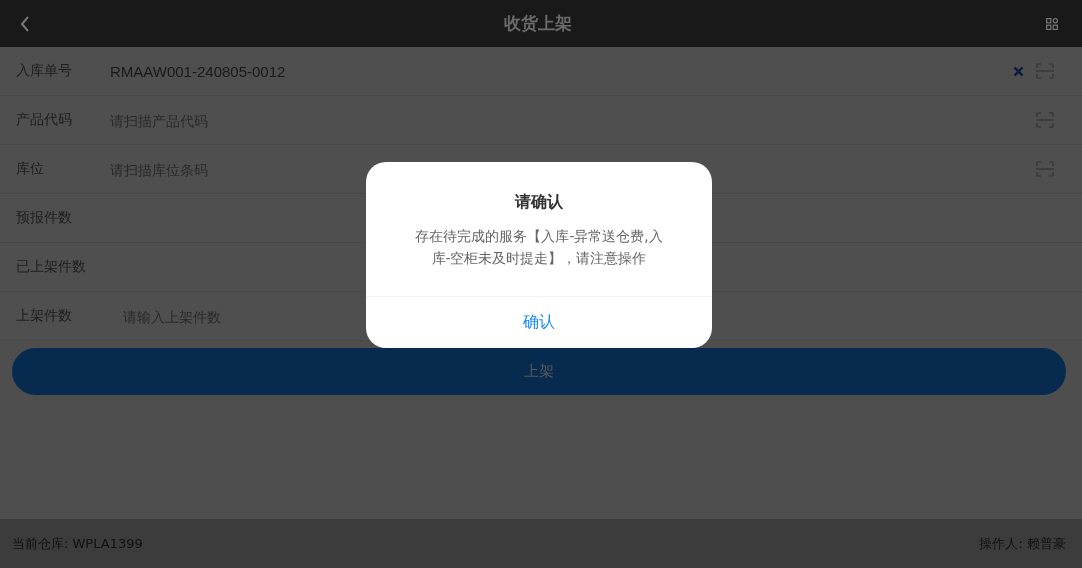 This screenshot has height=568, width=1082. I want to click on shelve-button: 上架, so click(539, 371).